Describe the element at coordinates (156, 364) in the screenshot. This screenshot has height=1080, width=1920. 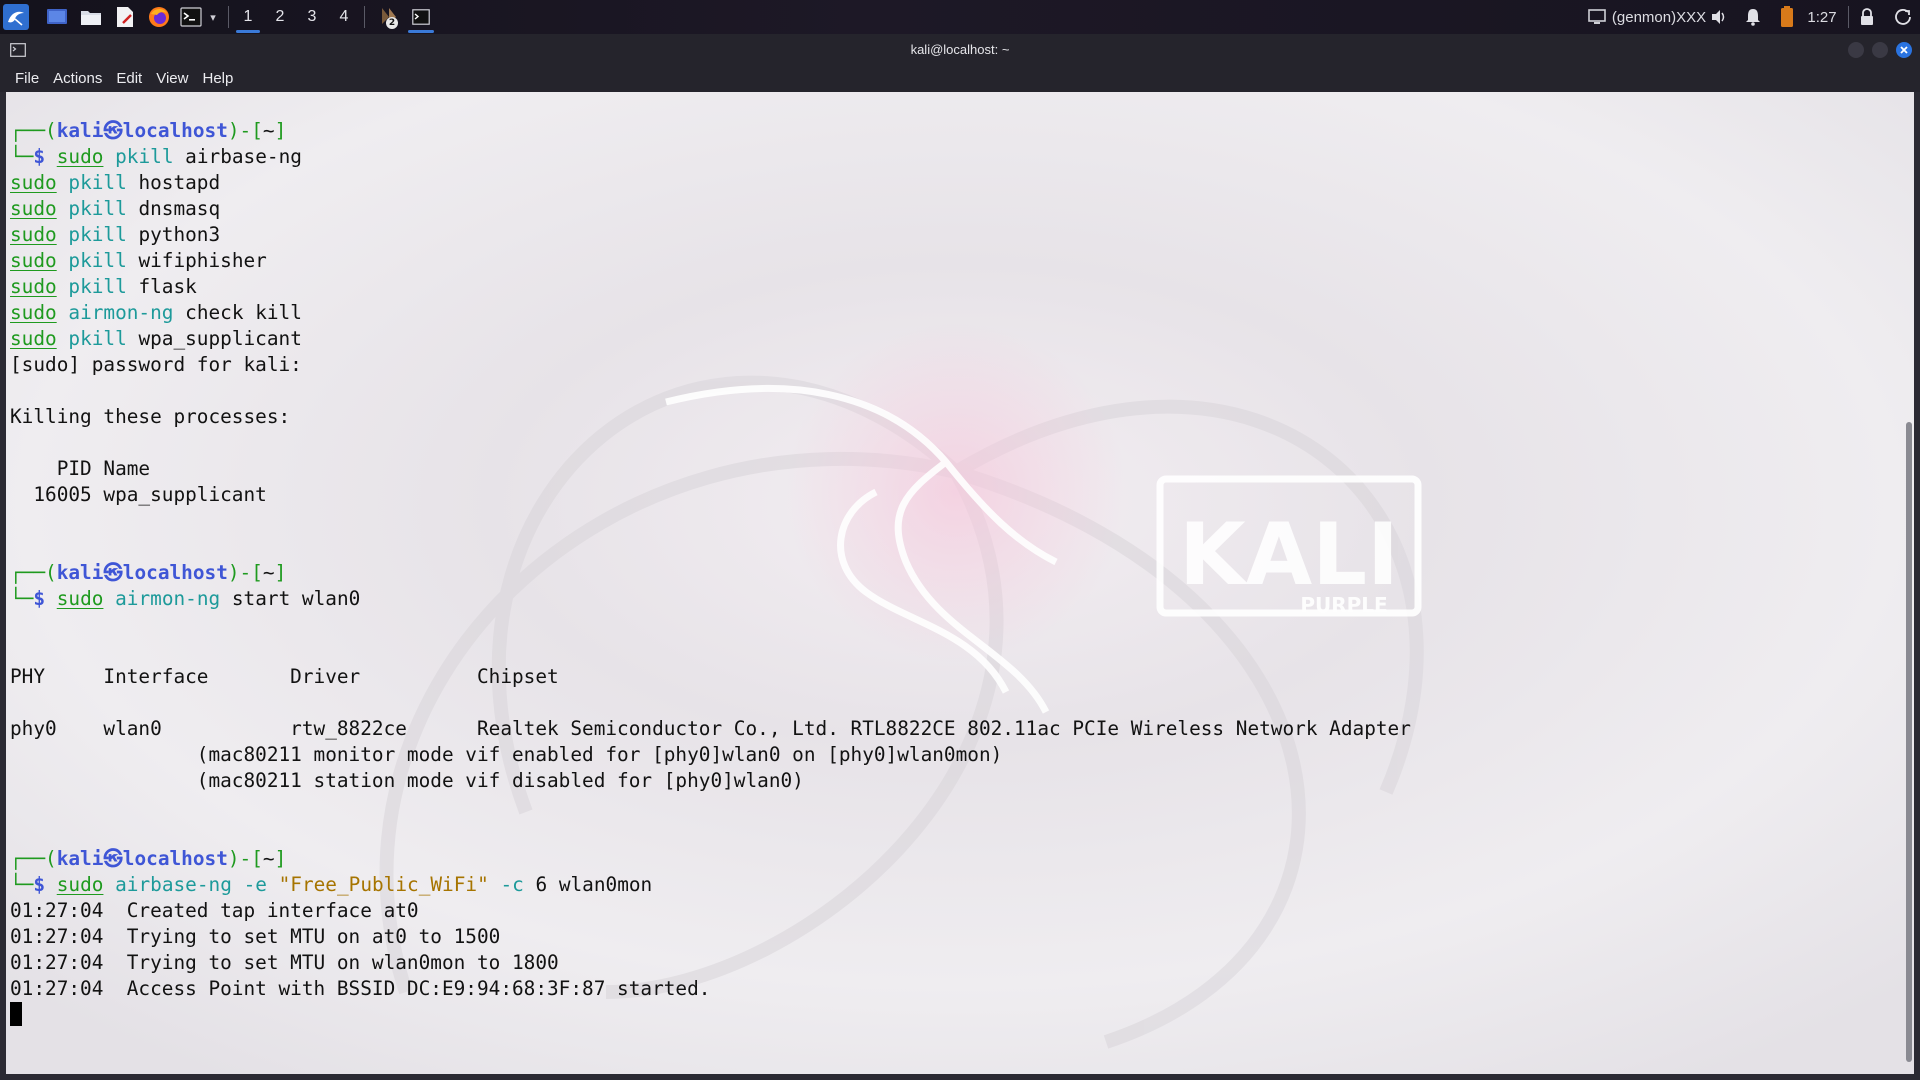
I see `terminal-text: [sudo] password for kali:` at that location.